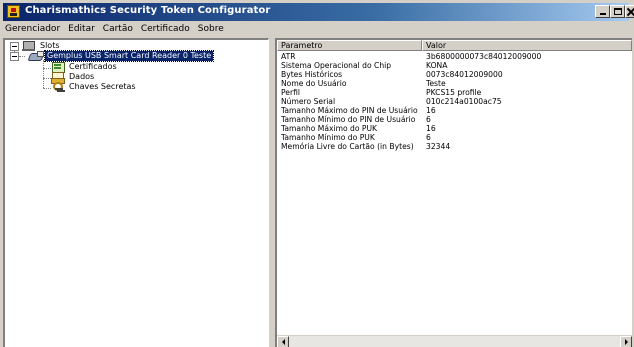 The image size is (634, 347). Describe the element at coordinates (58, 78) in the screenshot. I see `data-icon` at that location.